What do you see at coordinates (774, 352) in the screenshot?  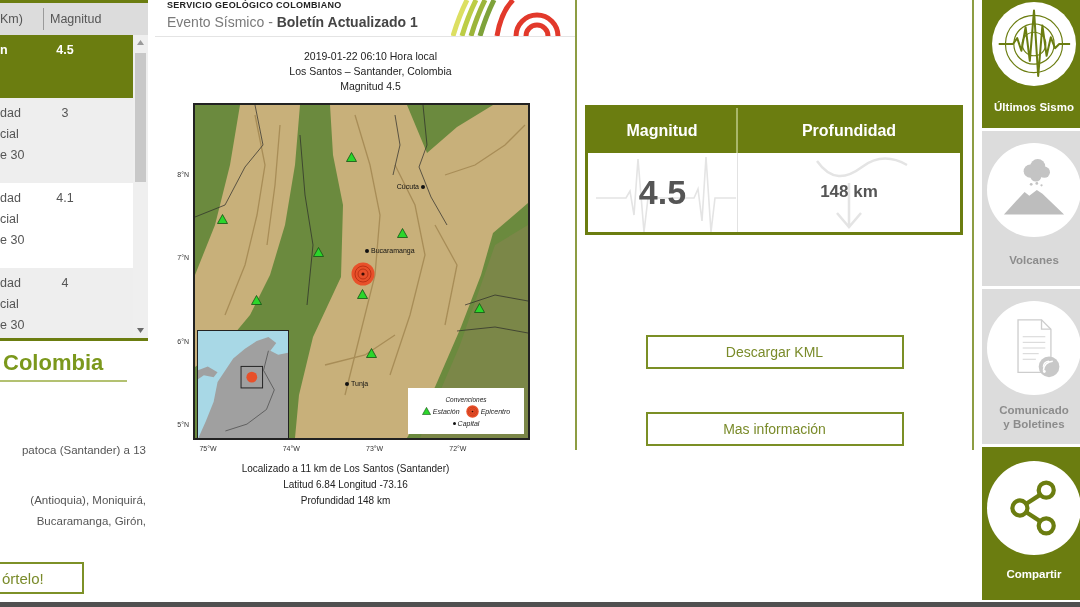 I see `action-button: Descargar KML` at bounding box center [774, 352].